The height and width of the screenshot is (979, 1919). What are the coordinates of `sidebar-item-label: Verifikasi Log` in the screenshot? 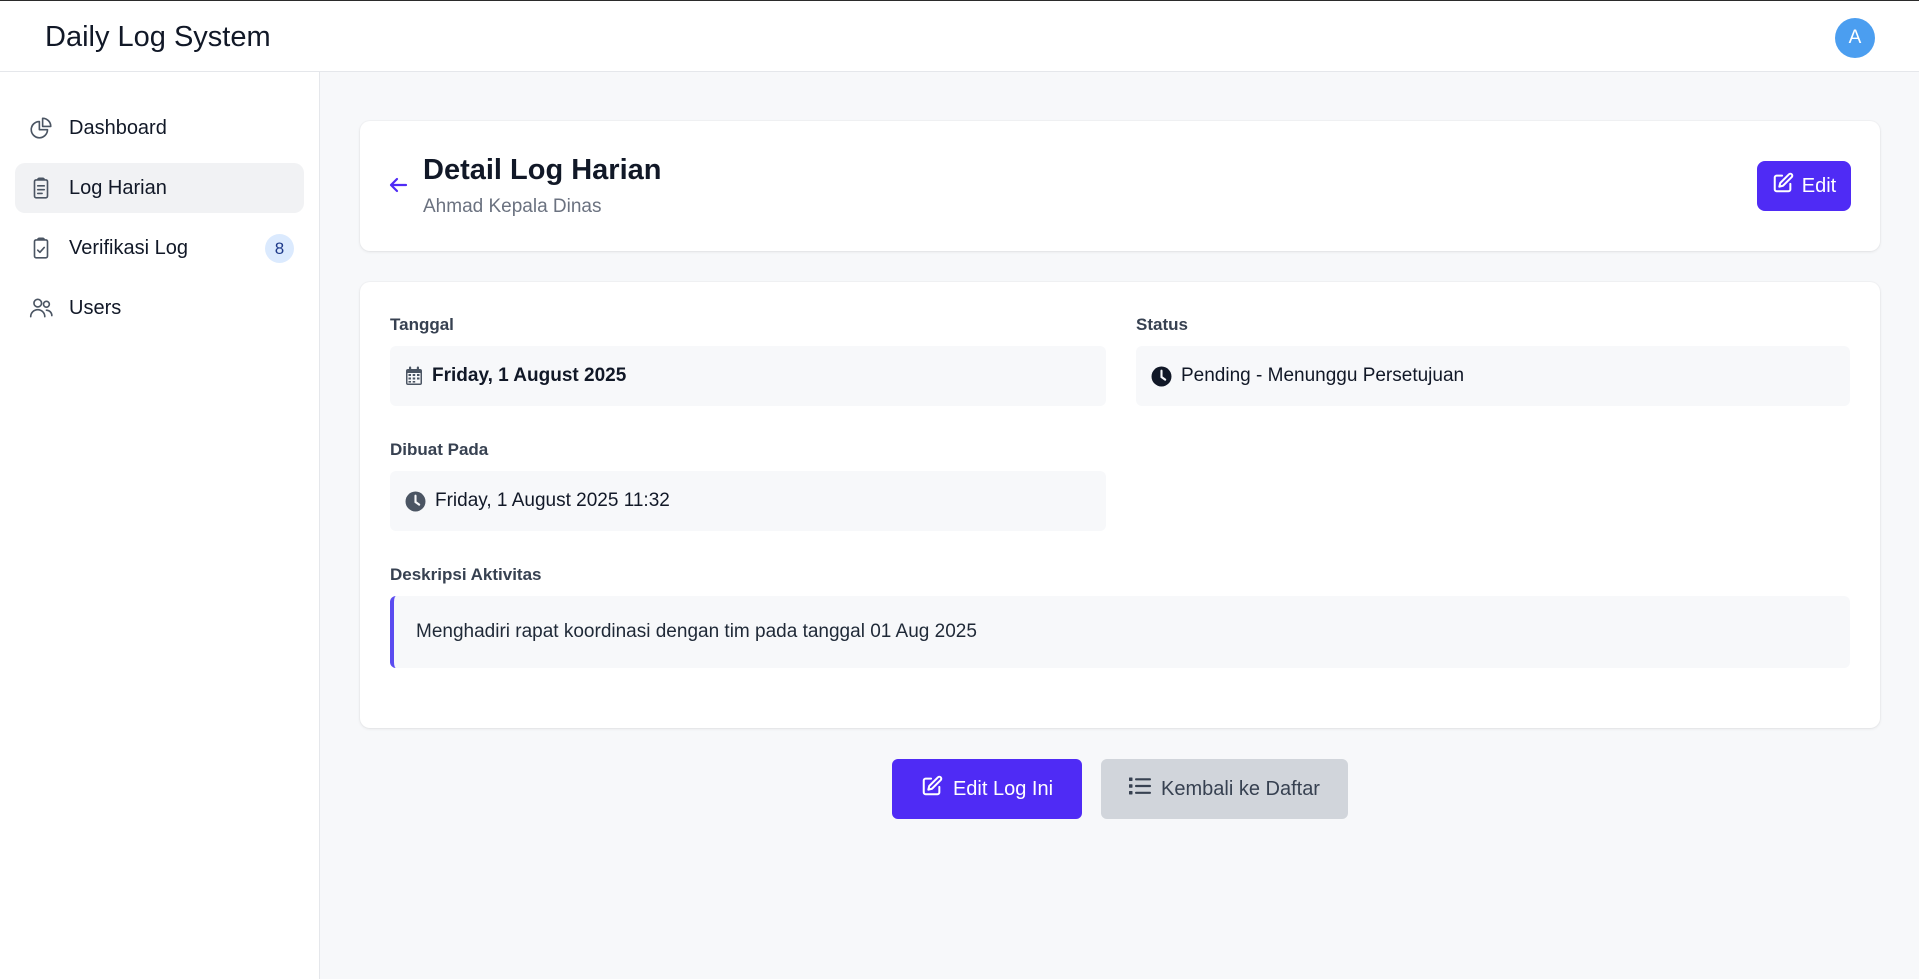 It's located at (128, 247).